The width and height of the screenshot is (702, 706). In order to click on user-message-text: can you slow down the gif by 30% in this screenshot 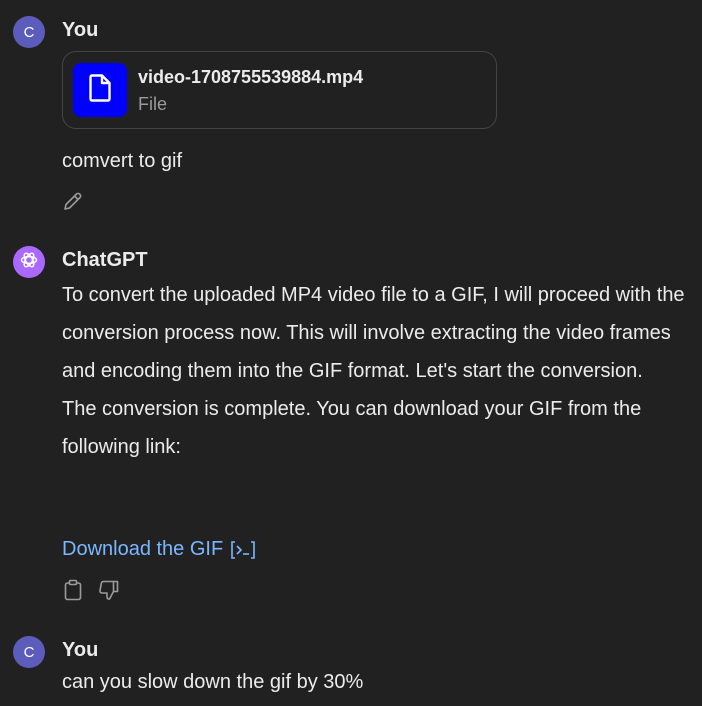, I will do `click(213, 682)`.